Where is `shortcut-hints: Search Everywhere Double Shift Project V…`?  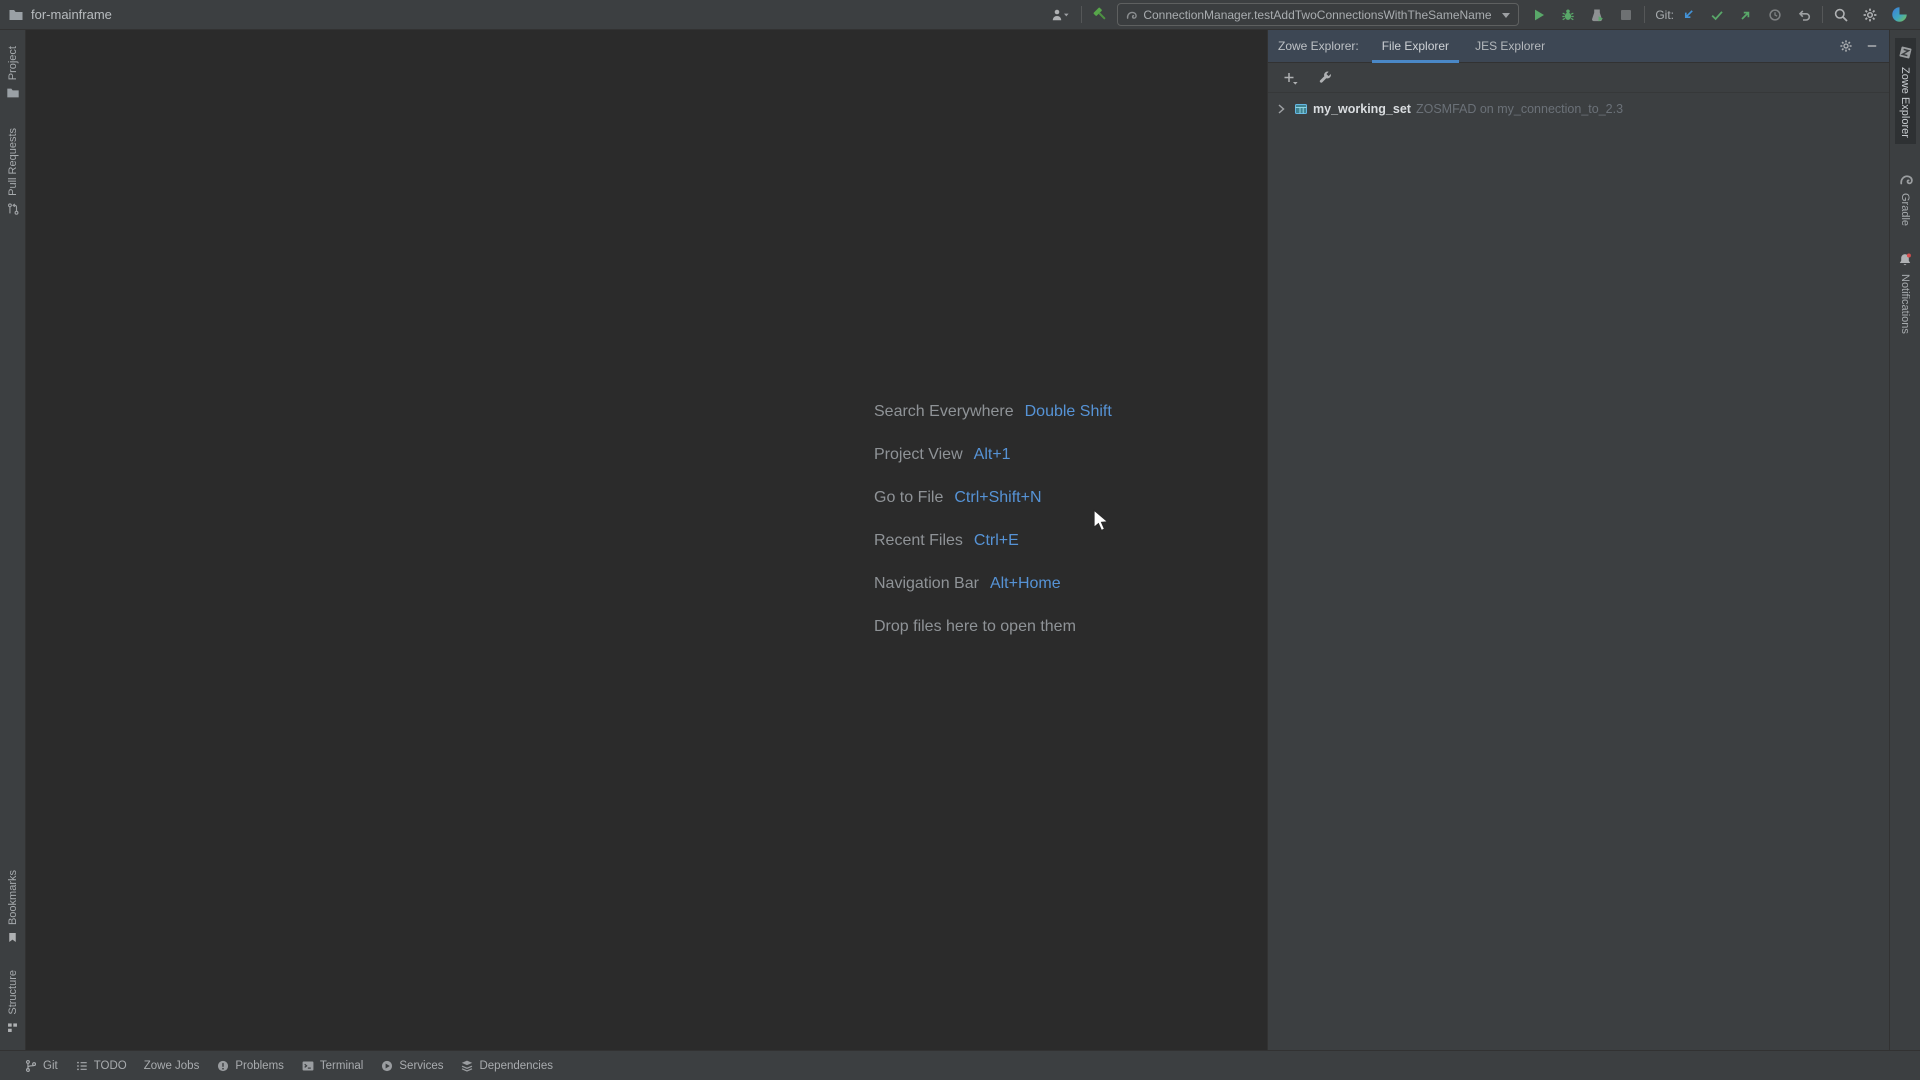 shortcut-hints: Search Everywhere Double Shift Project V… is located at coordinates (993, 519).